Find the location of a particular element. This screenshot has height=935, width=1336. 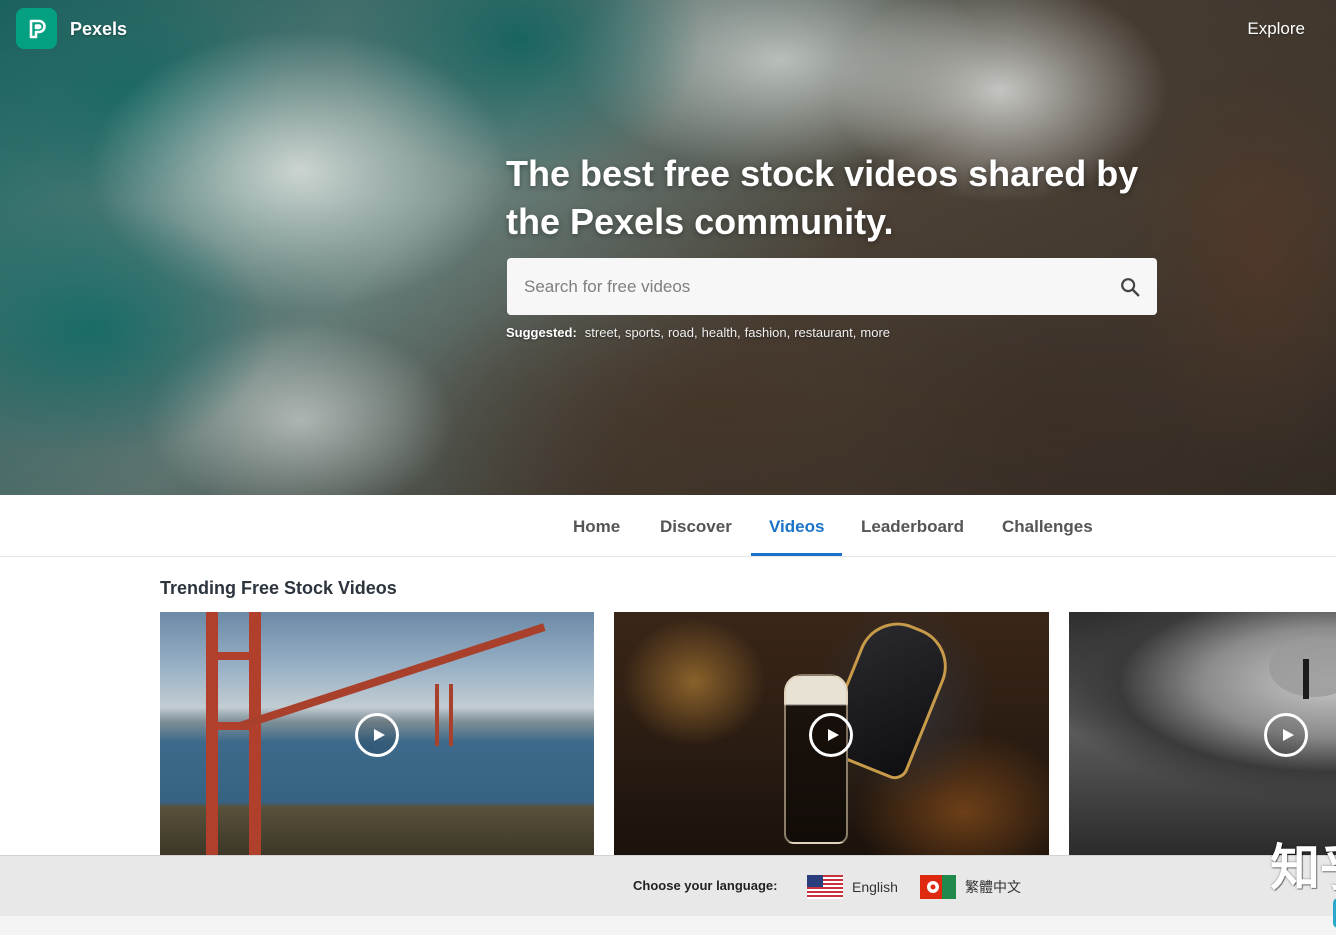

video-thumbnail-guinness is located at coordinates (831, 733).